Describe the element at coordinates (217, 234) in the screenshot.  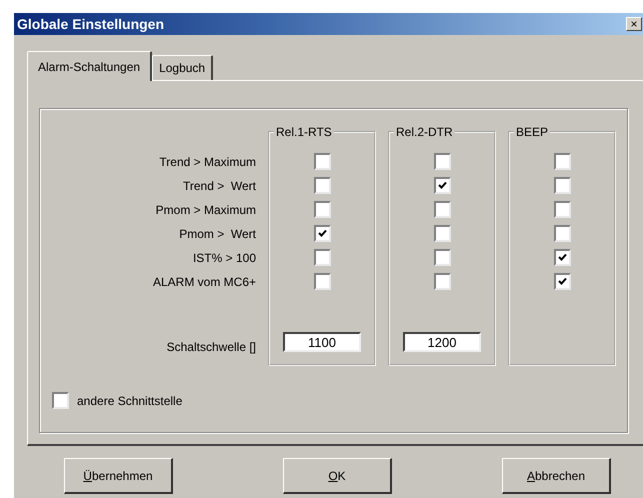
I see `condition-label: Pmom > Wert` at that location.